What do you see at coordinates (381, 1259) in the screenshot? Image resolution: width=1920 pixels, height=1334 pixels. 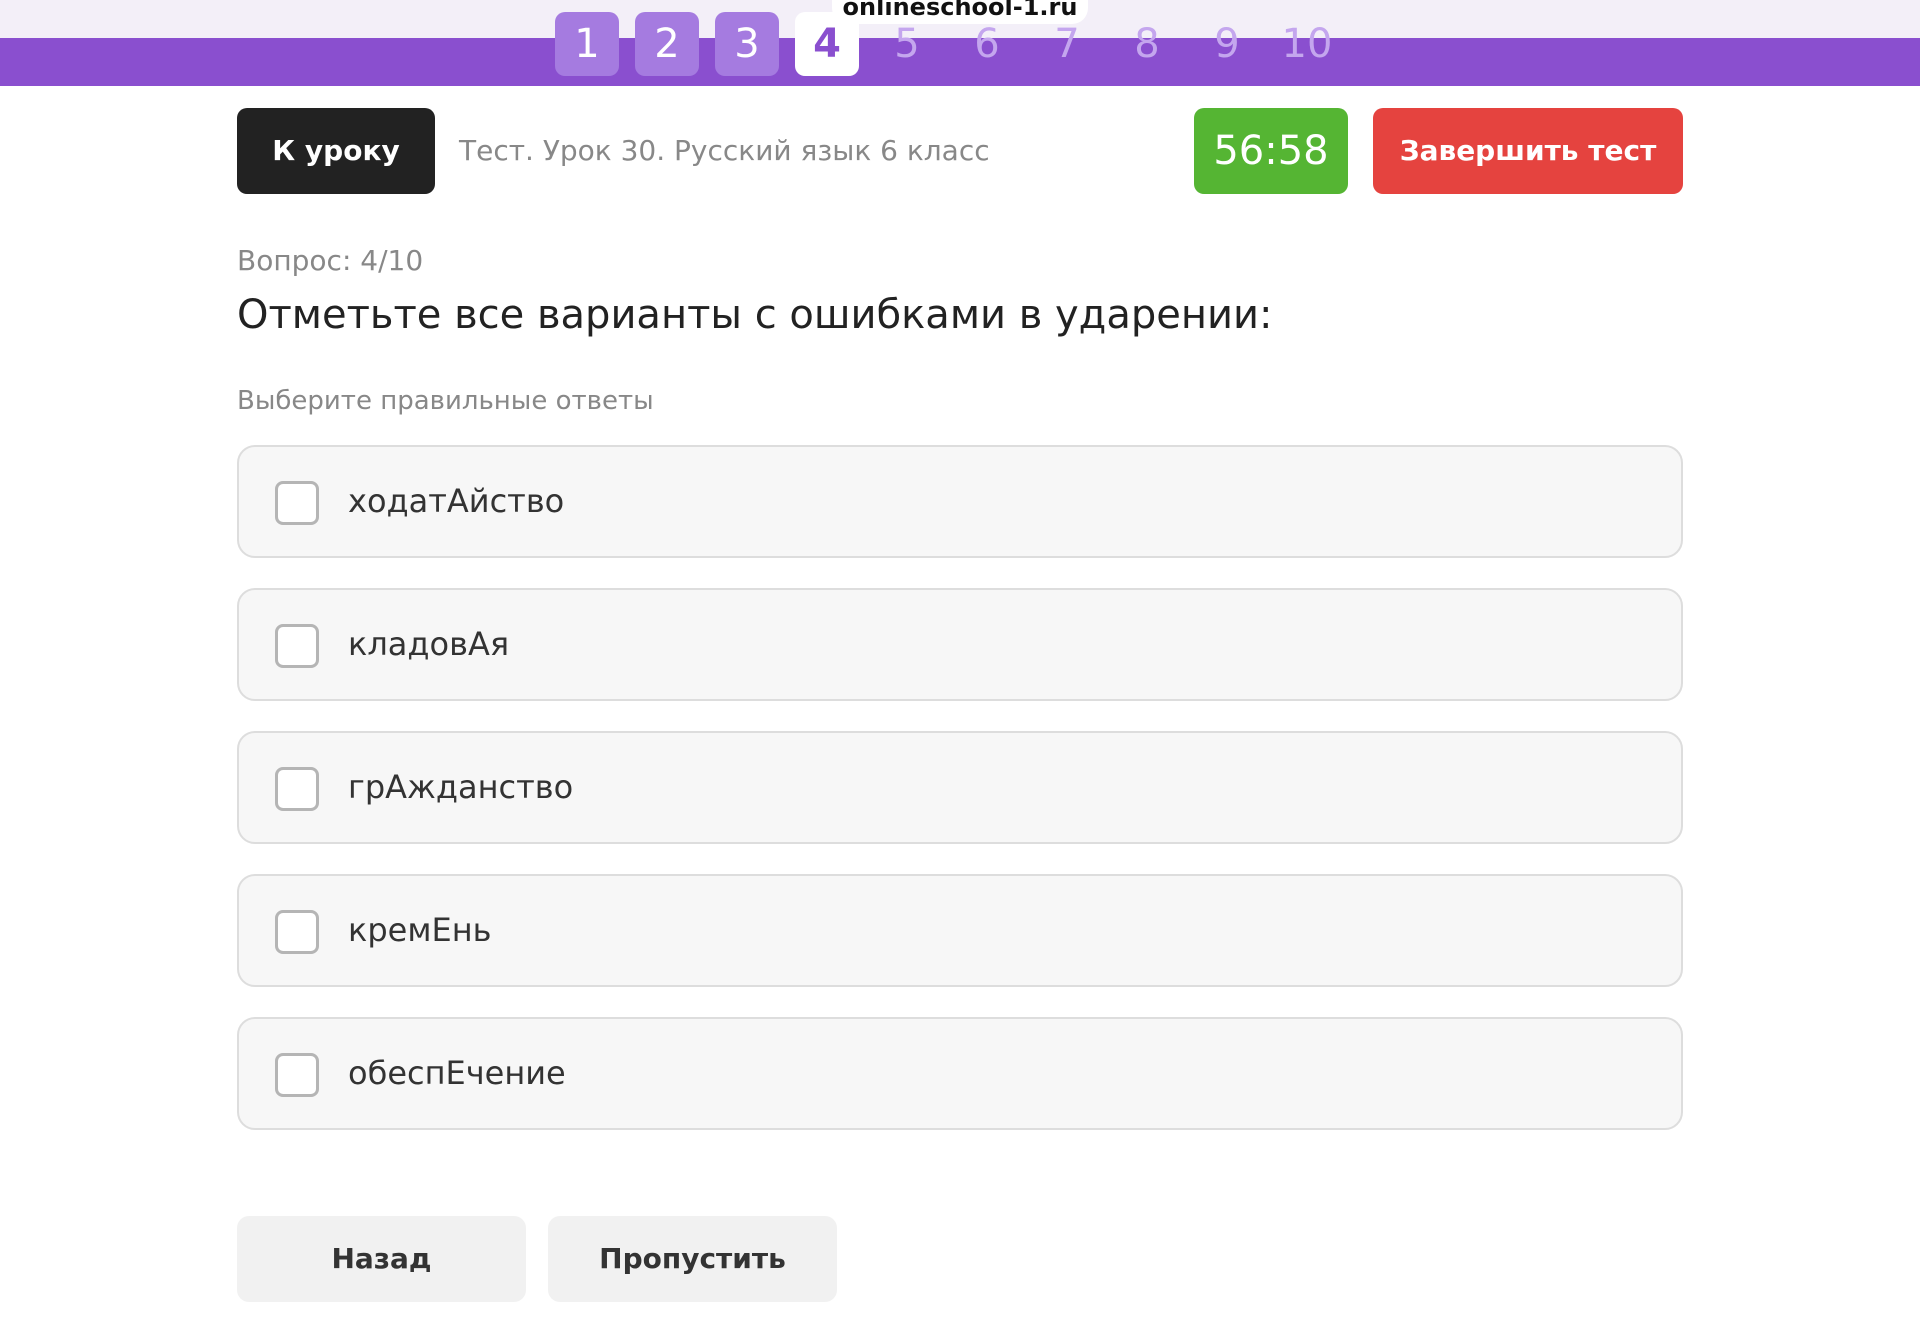 I see `back-button: Назад` at bounding box center [381, 1259].